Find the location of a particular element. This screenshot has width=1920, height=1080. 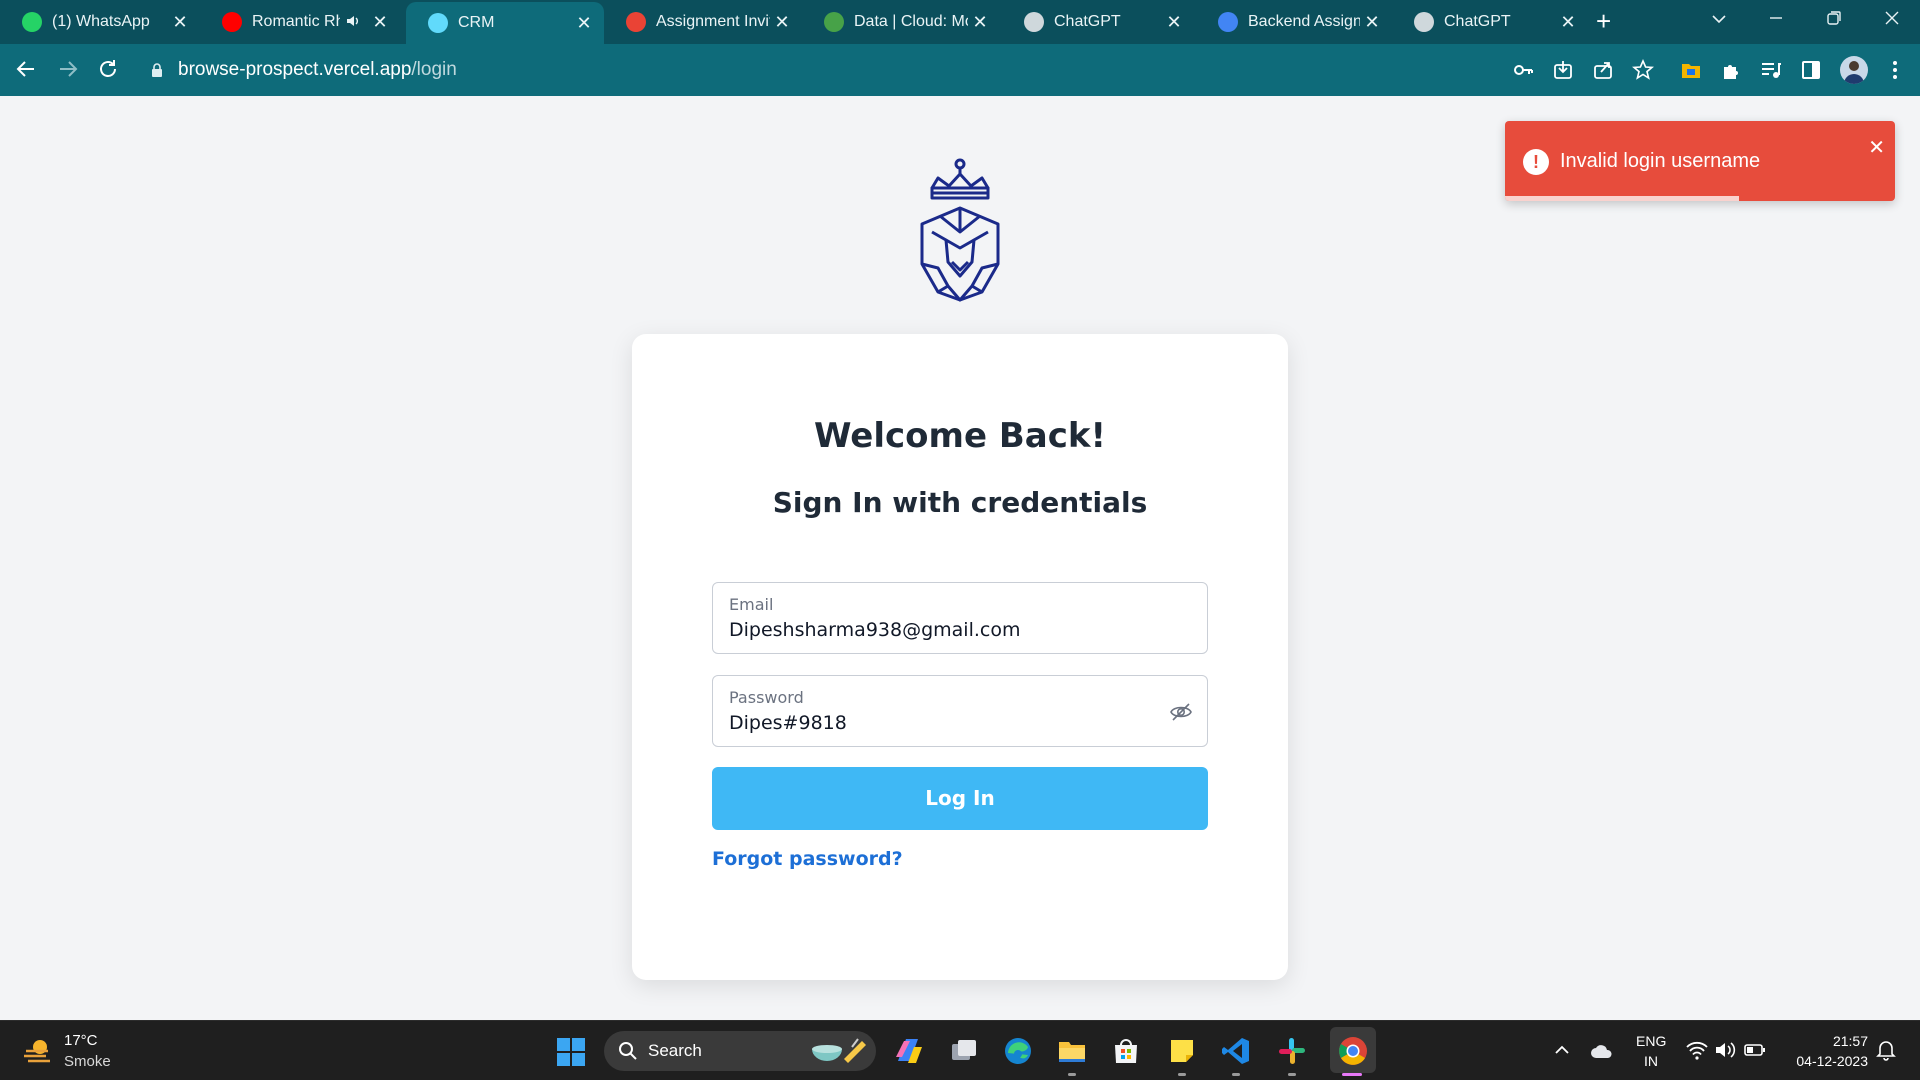

toast-message: Invalid login username is located at coordinates (1660, 161).